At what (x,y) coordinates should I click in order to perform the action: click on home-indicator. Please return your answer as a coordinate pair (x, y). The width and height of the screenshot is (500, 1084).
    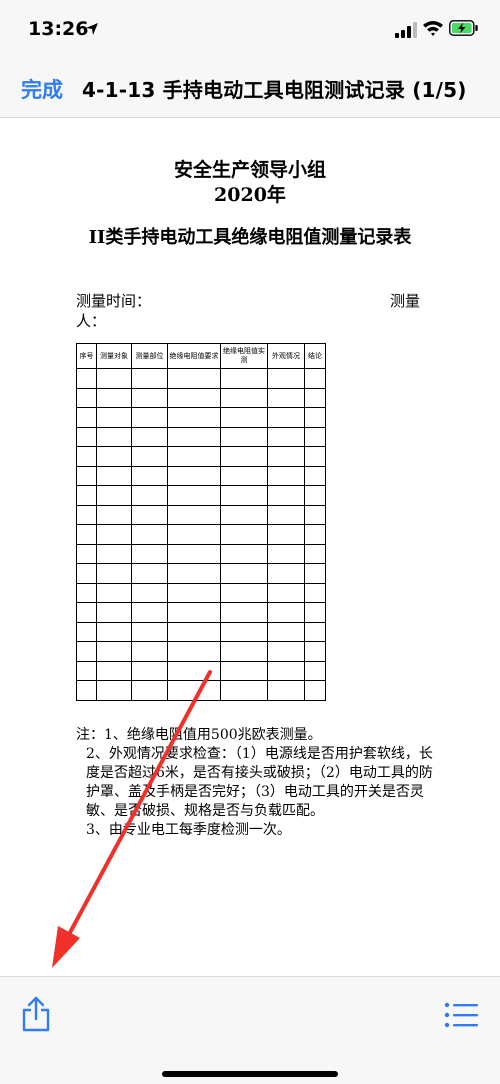
    Looking at the image, I should click on (250, 1074).